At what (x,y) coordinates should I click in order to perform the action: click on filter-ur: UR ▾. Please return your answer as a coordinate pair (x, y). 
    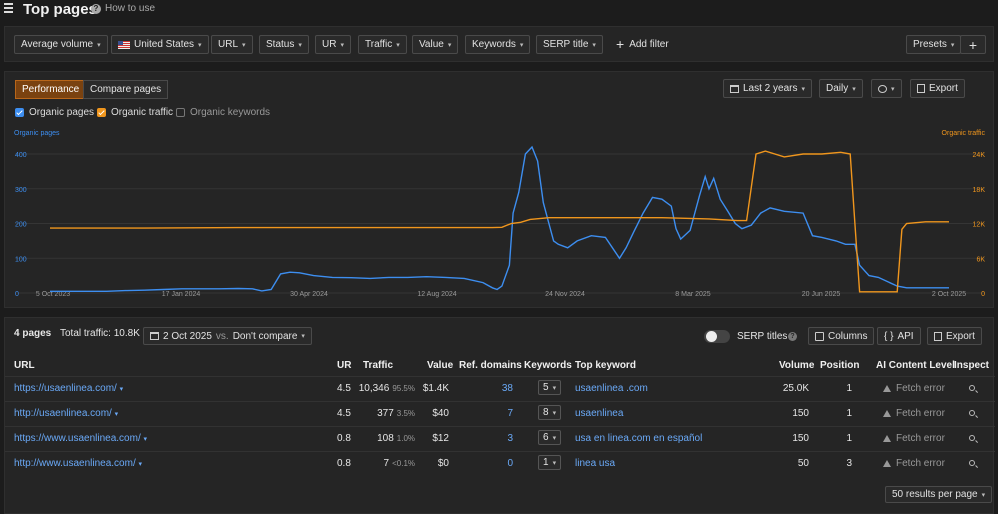
    Looking at the image, I should click on (333, 44).